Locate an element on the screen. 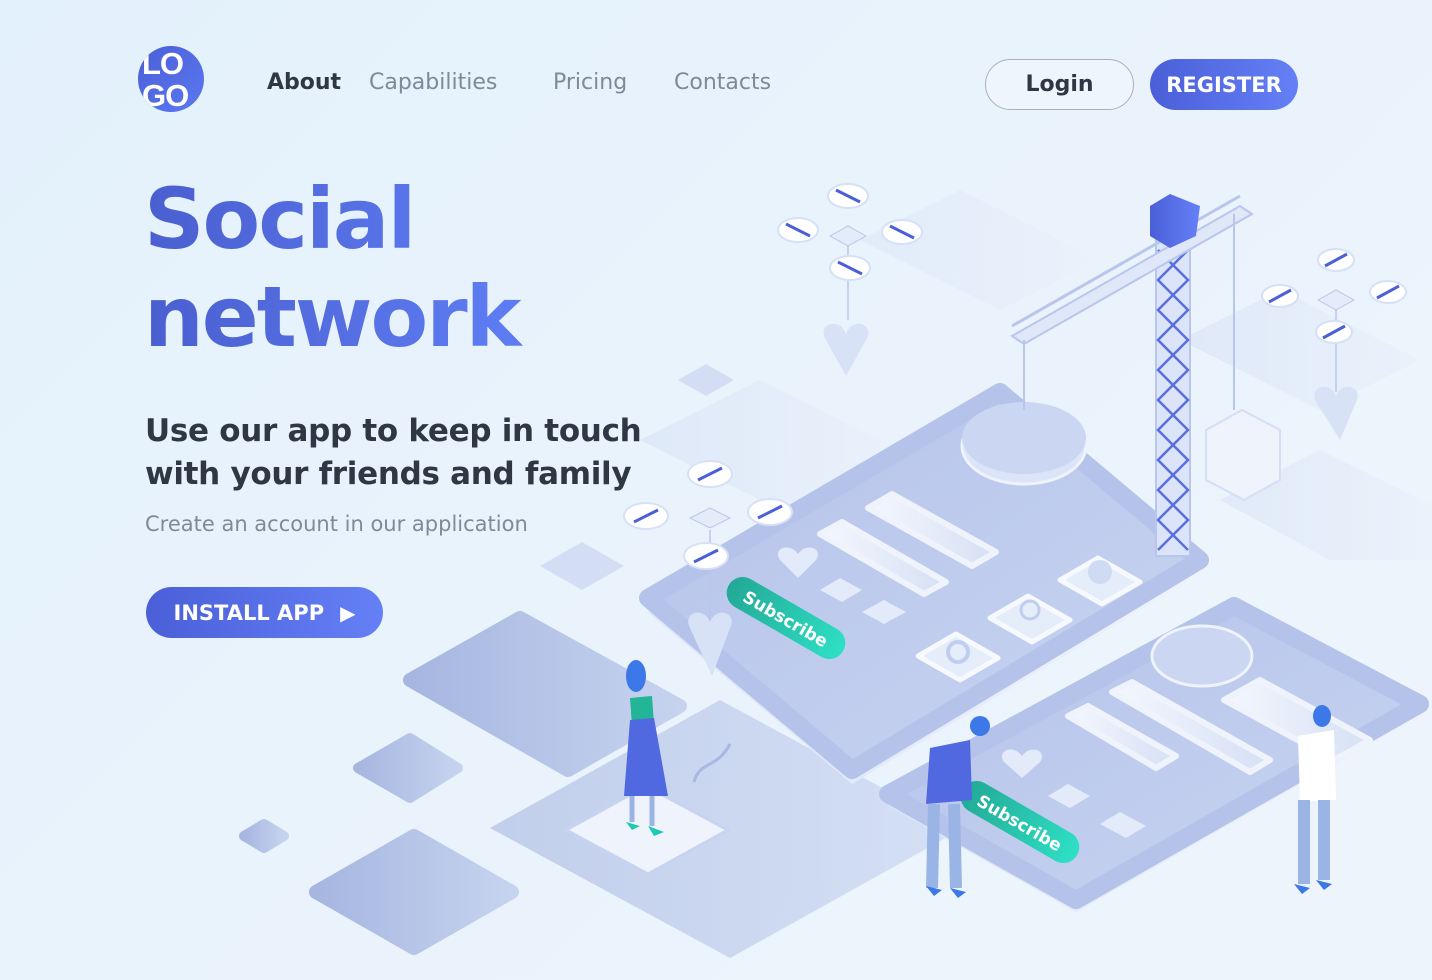 The width and height of the screenshot is (1432, 980). hero-subtitle-line-2: with your friends and family is located at coordinates (388, 474).